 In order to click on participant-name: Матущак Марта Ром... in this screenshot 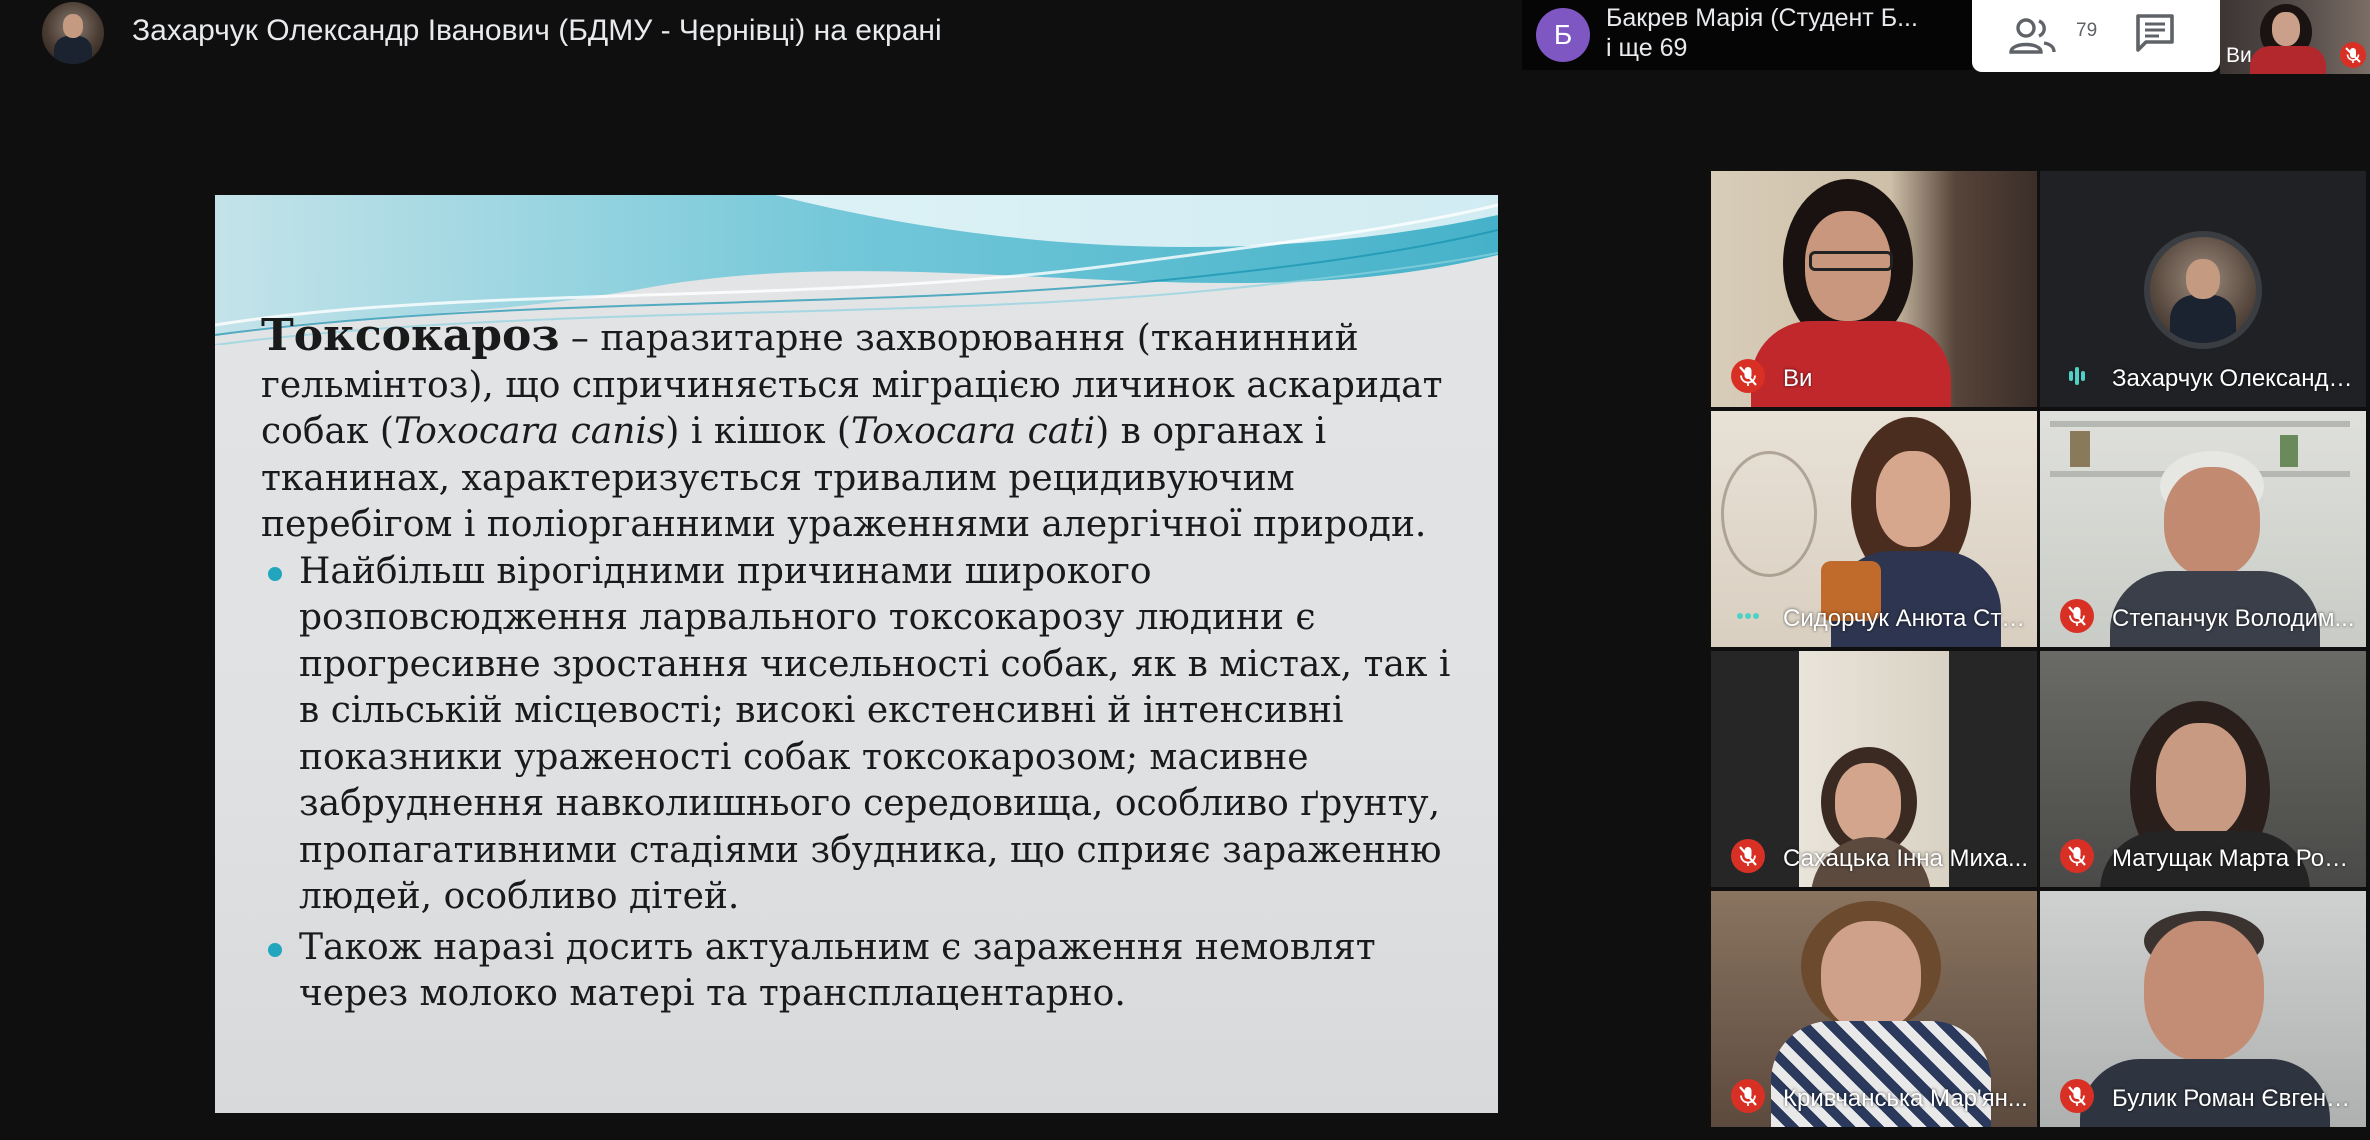, I will do `click(2235, 858)`.